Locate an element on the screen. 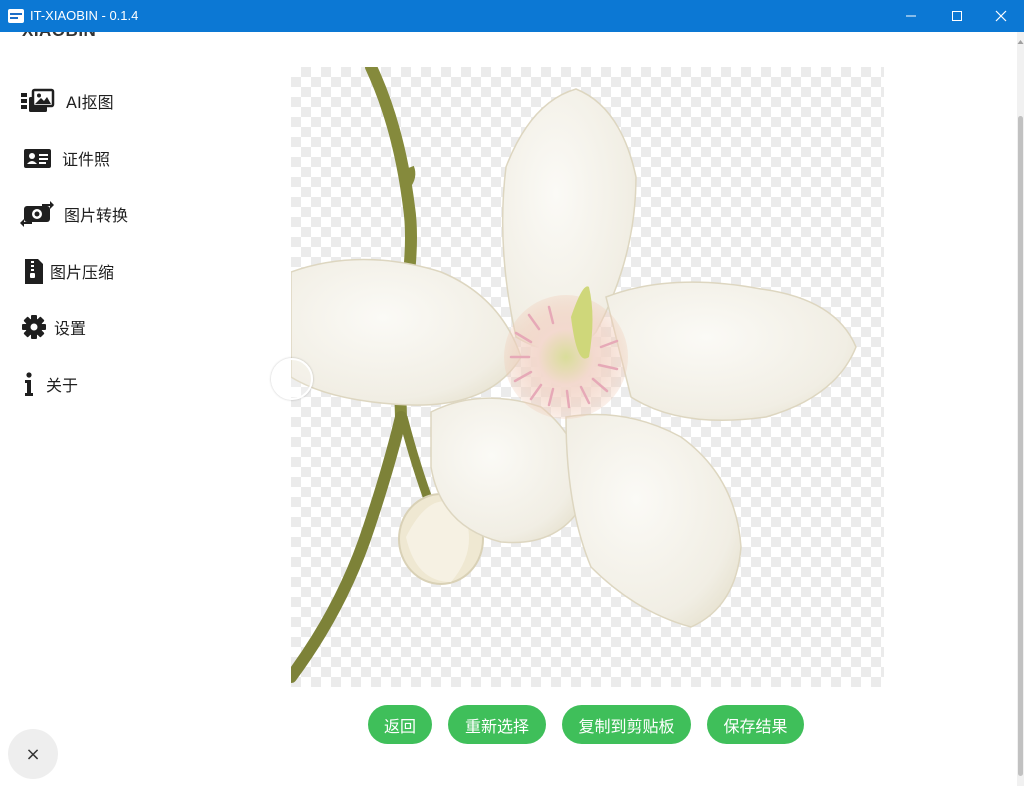 The width and height of the screenshot is (1024, 786). sidebar-item-ai-cutout: AI抠图 is located at coordinates (67, 101).